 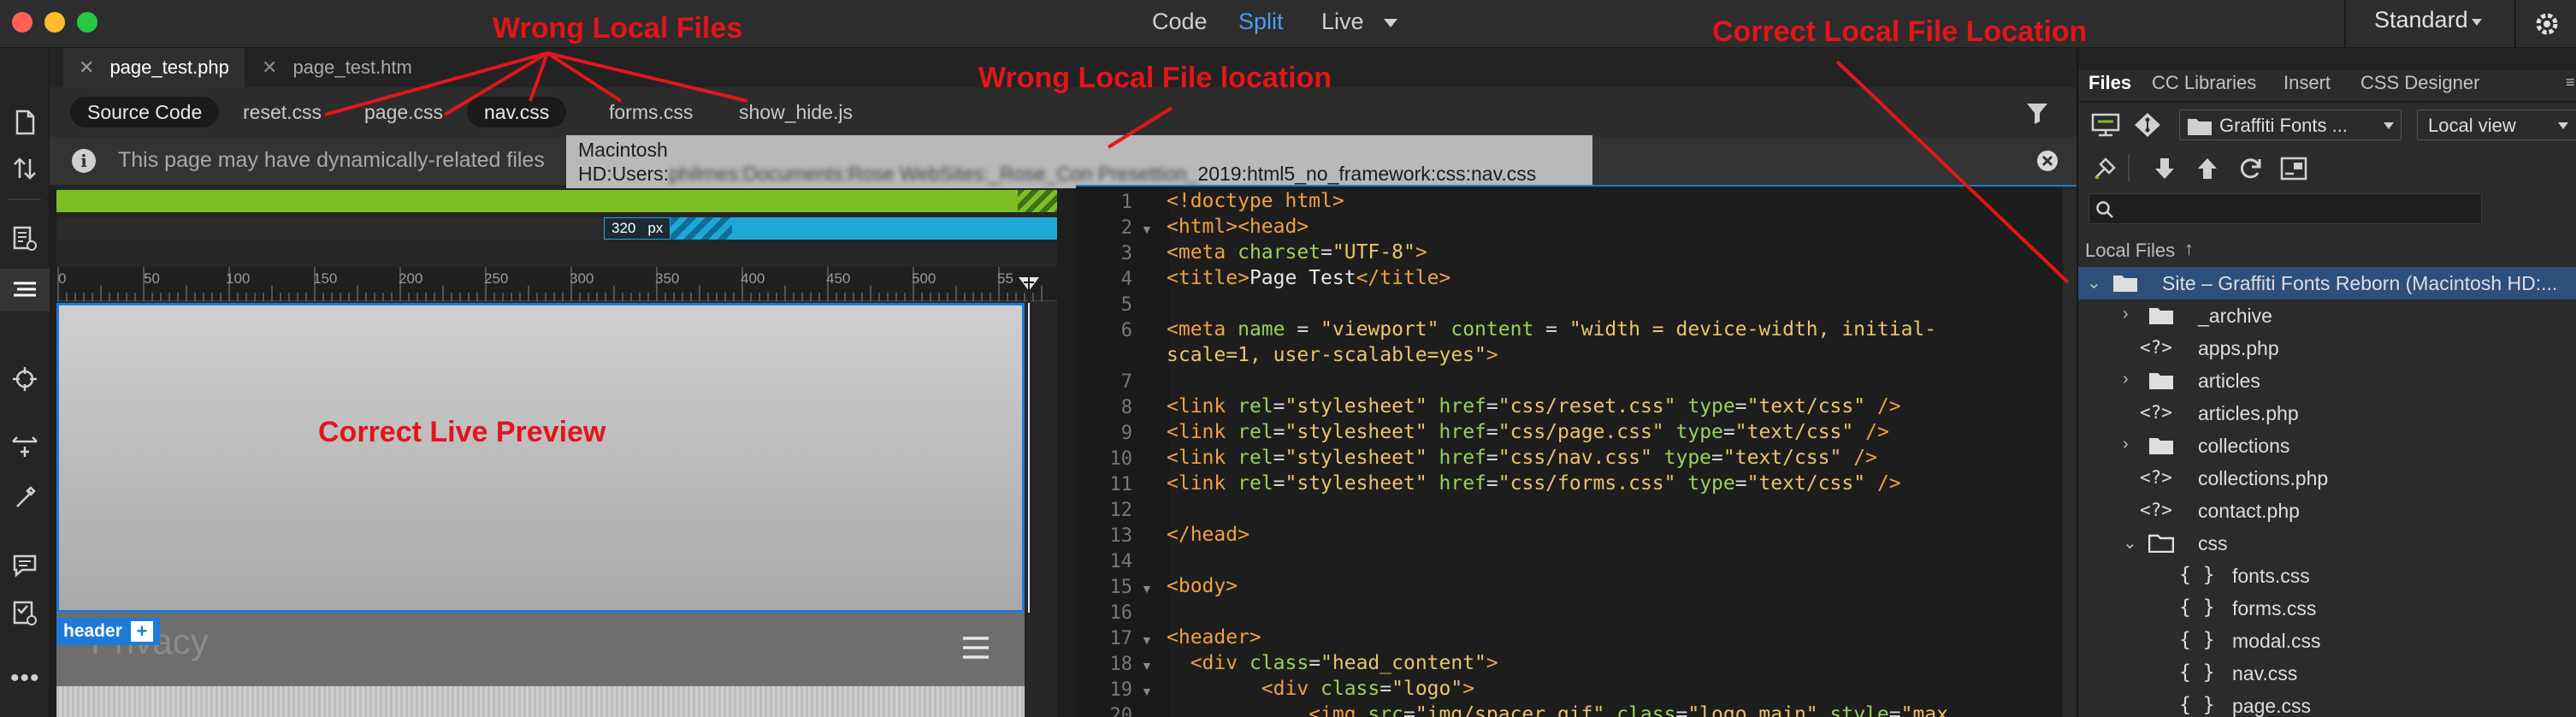 What do you see at coordinates (2327, 704) in the screenshot?
I see `css-file-row: { } page.css` at bounding box center [2327, 704].